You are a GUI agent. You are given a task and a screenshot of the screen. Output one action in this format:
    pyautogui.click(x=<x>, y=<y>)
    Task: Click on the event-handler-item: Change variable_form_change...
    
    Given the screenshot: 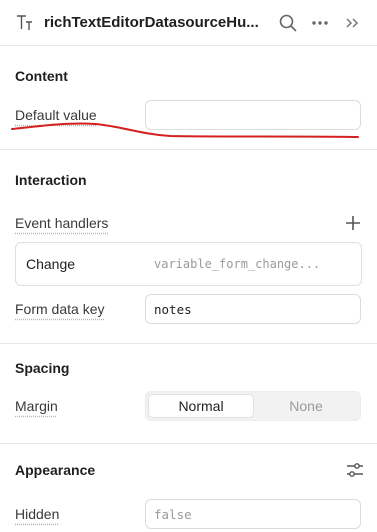 What is the action you would take?
    pyautogui.click(x=188, y=264)
    